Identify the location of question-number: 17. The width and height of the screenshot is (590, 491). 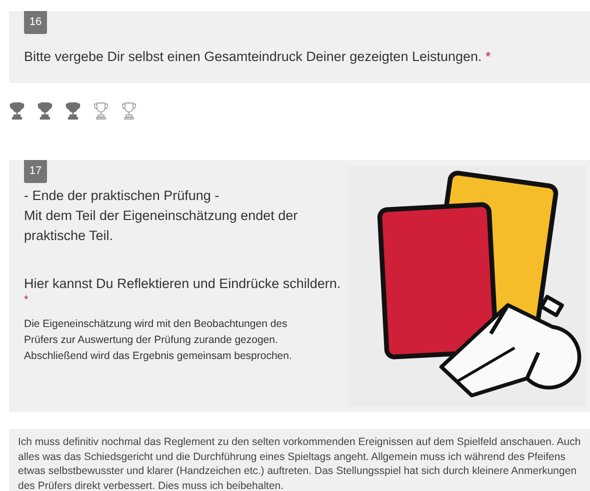
(35, 171).